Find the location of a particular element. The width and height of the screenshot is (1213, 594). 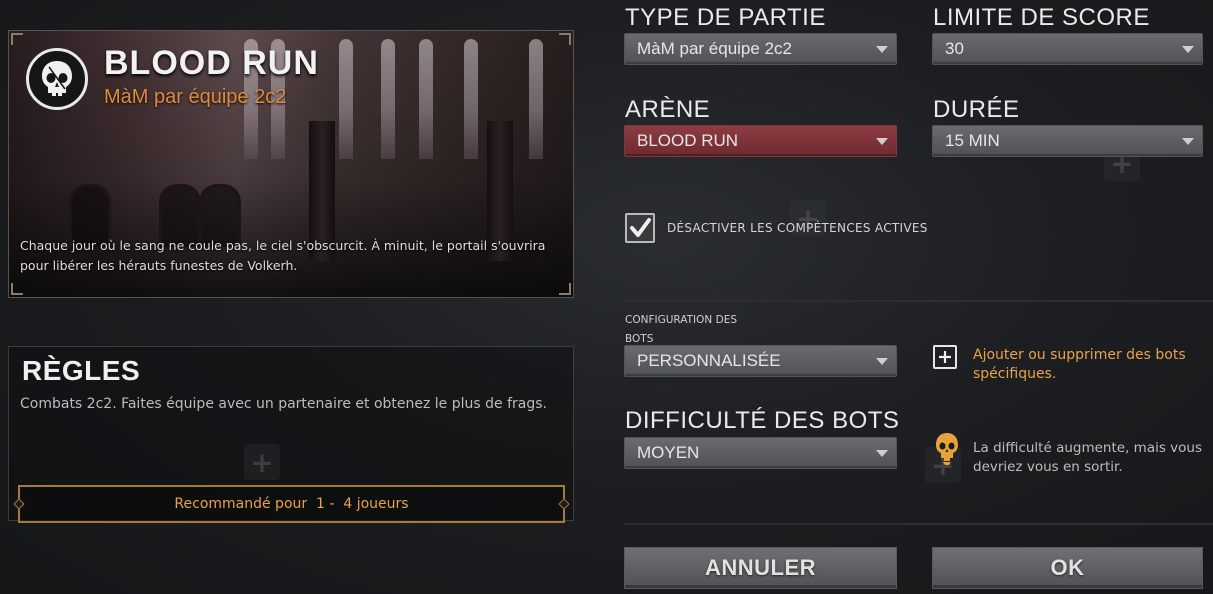

game-type-value: MàM par équipe 2c2 is located at coordinates (714, 48).